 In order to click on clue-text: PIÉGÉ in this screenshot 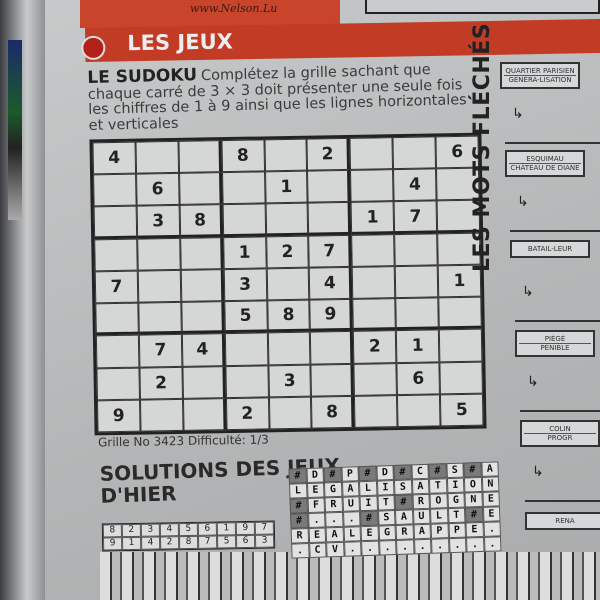, I will do `click(555, 339)`.